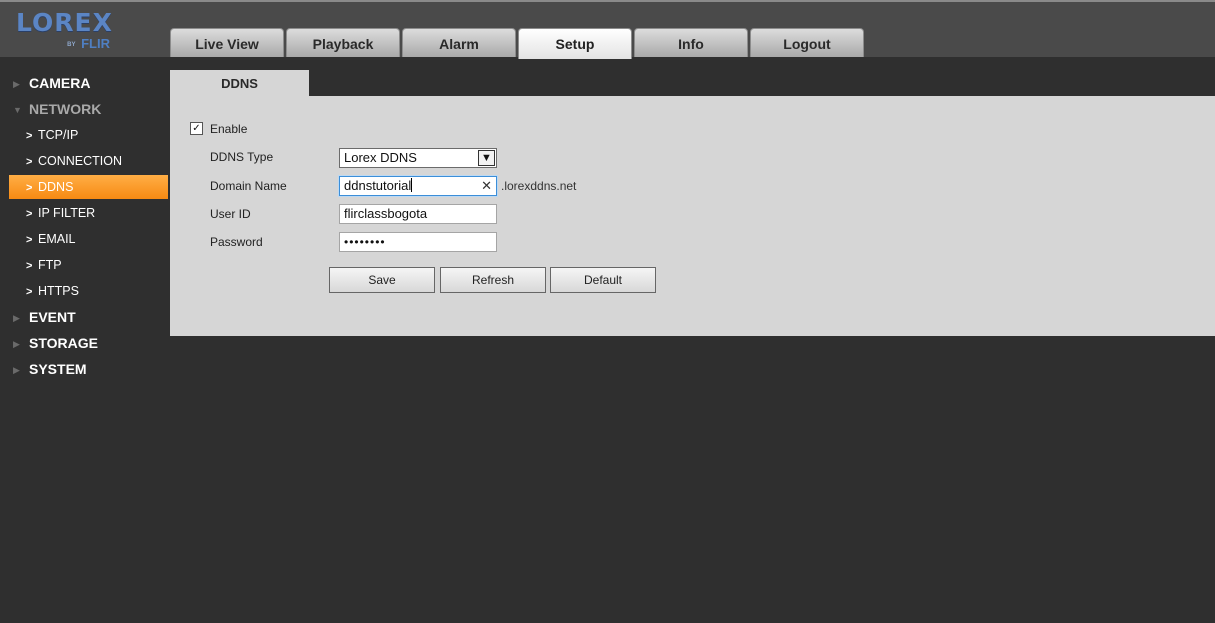  I want to click on sidebar-item-label: FTP, so click(50, 265).